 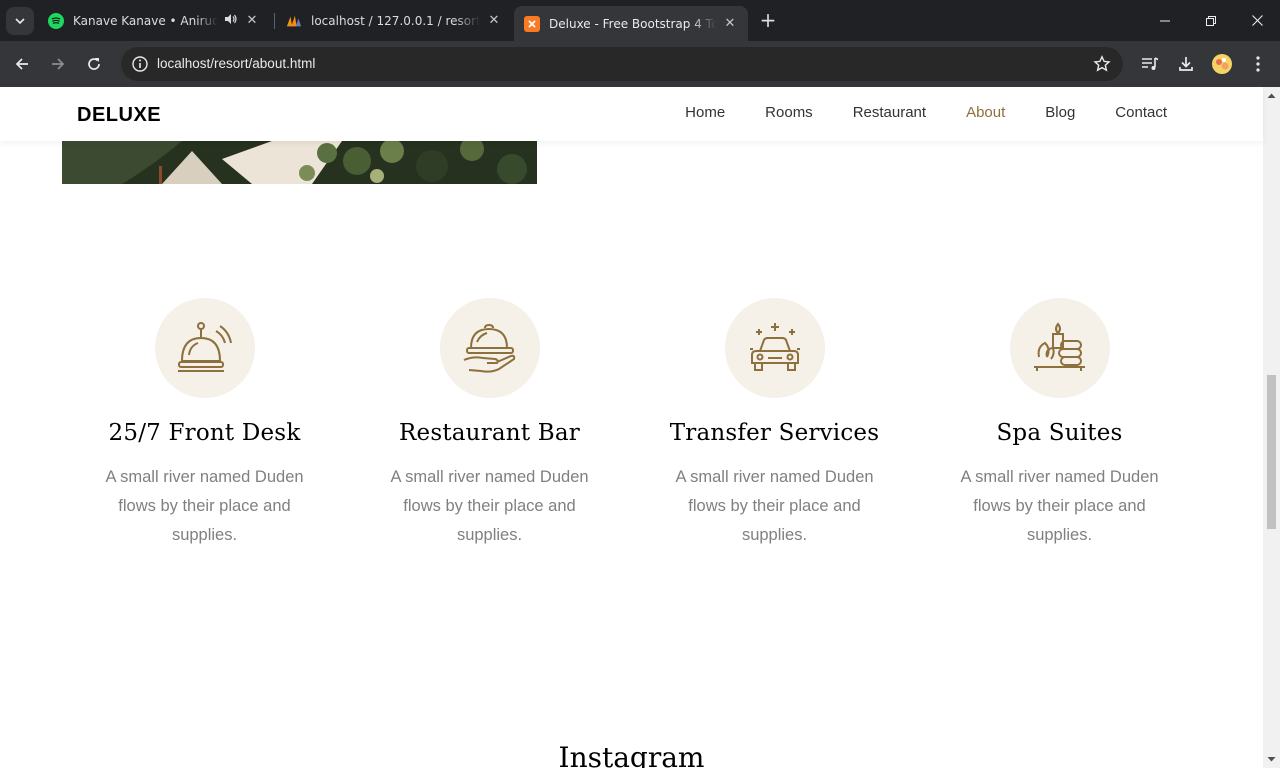 I want to click on url-text: localhost/resort/about.html, so click(x=236, y=63).